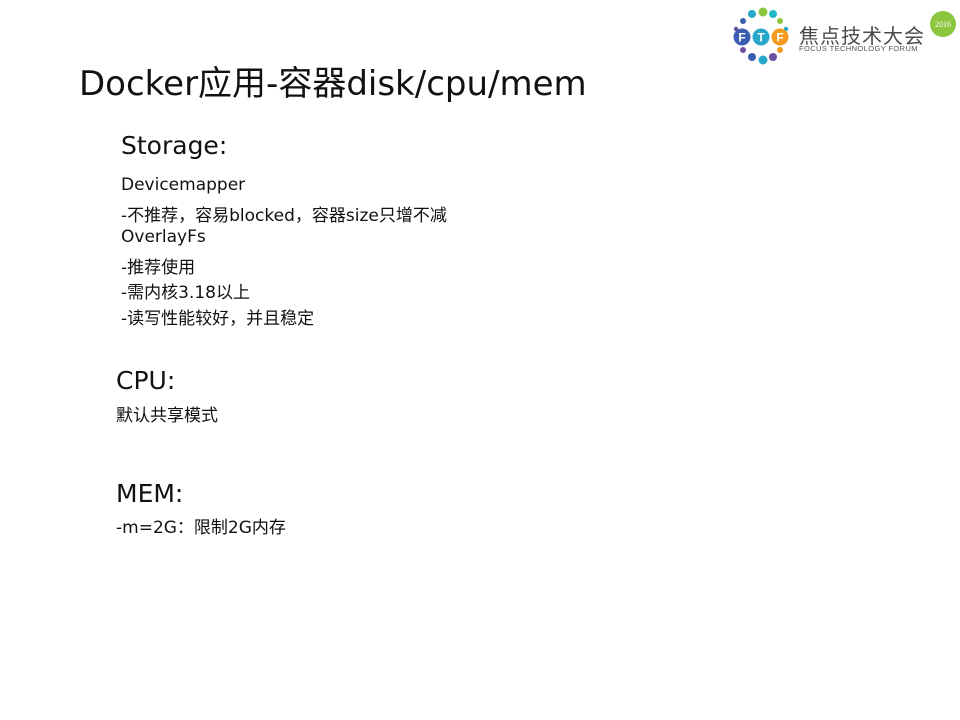 Image resolution: width=960 pixels, height=720 pixels. What do you see at coordinates (163, 237) in the screenshot?
I see `storage-line: OverlayFs` at bounding box center [163, 237].